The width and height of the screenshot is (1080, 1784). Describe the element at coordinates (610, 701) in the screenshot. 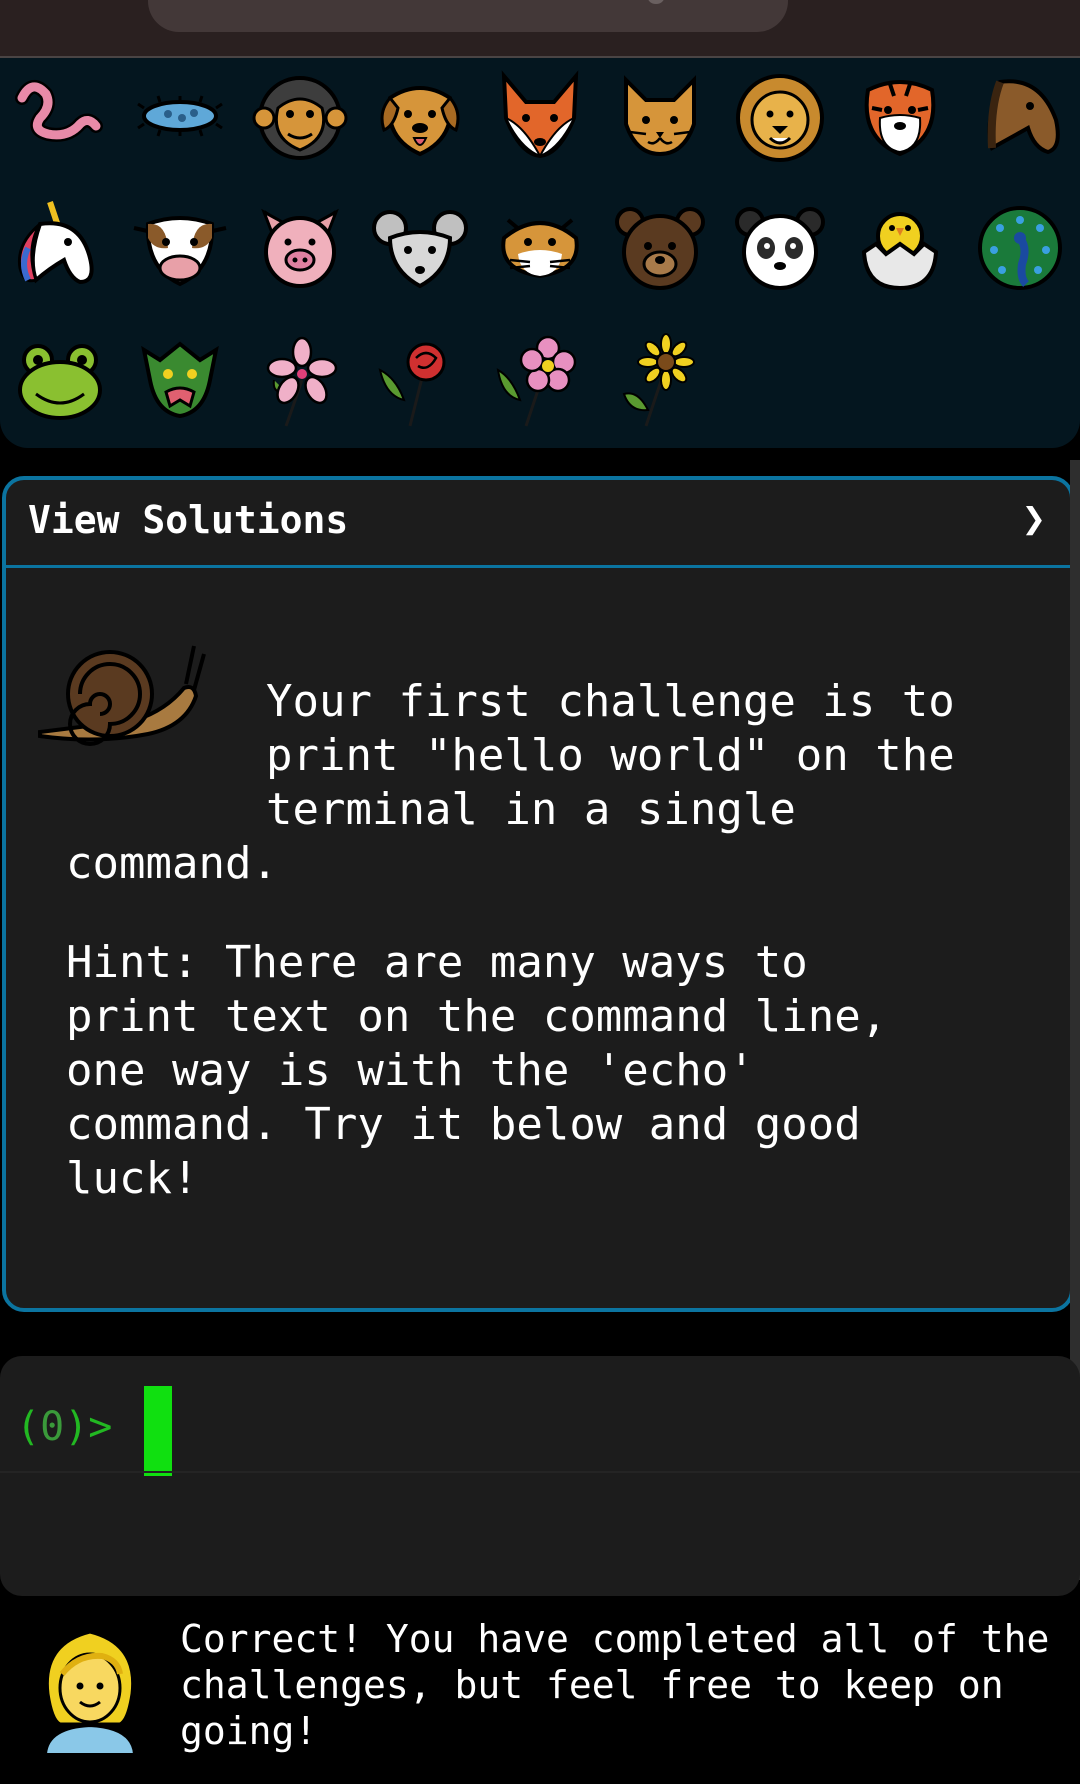

I see `challenge-line: Your first challenge is to` at that location.